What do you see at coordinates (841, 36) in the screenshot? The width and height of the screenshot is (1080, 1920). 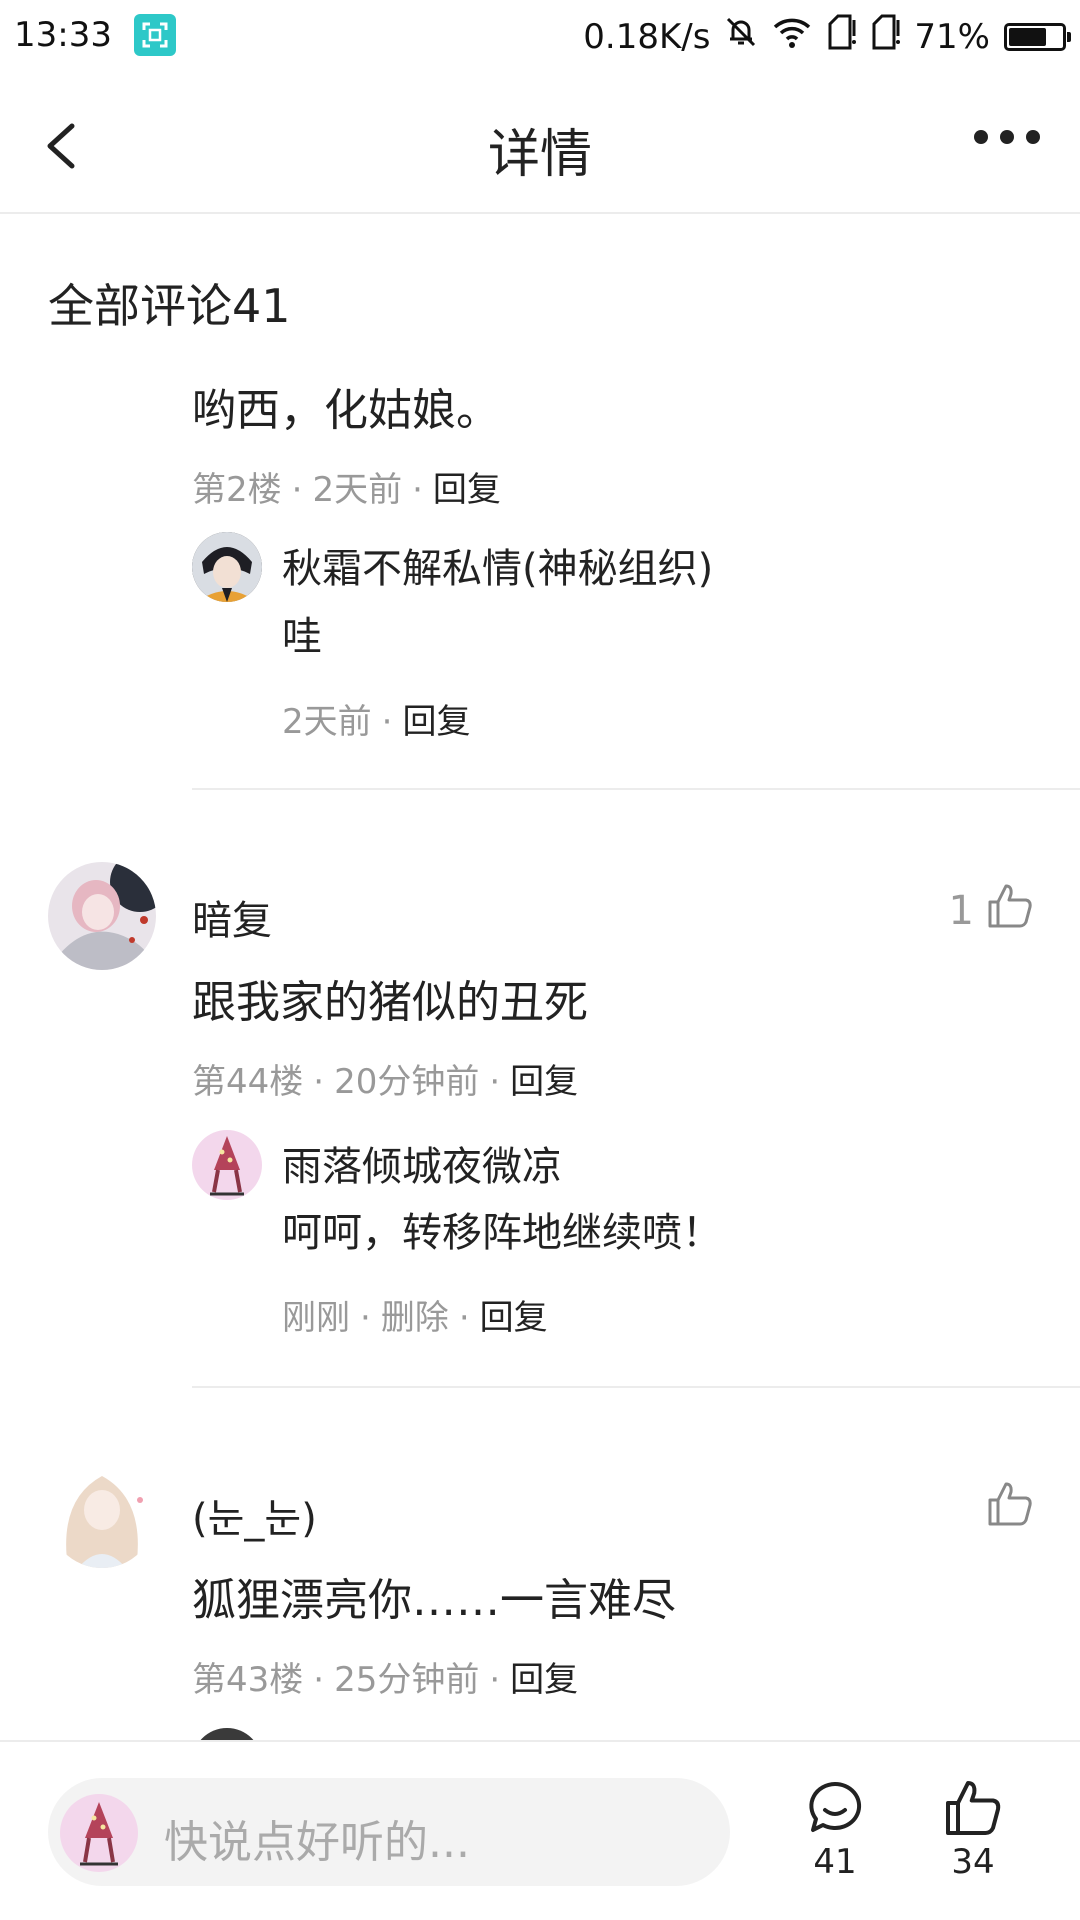 I see `sim1-icon` at bounding box center [841, 36].